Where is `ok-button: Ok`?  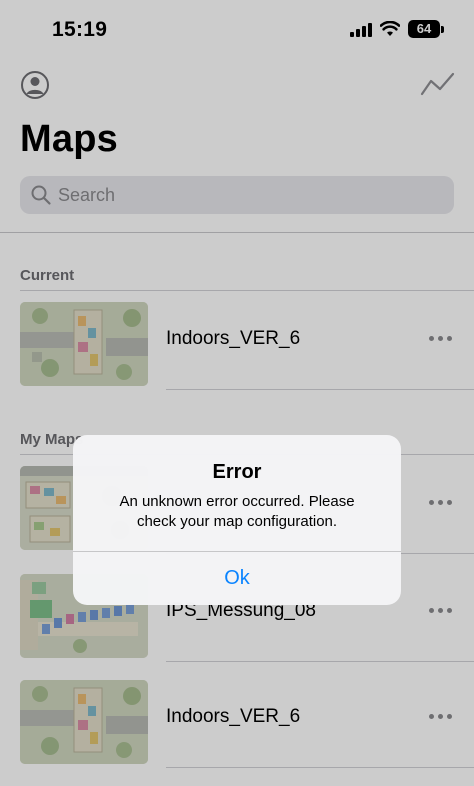 ok-button: Ok is located at coordinates (237, 578).